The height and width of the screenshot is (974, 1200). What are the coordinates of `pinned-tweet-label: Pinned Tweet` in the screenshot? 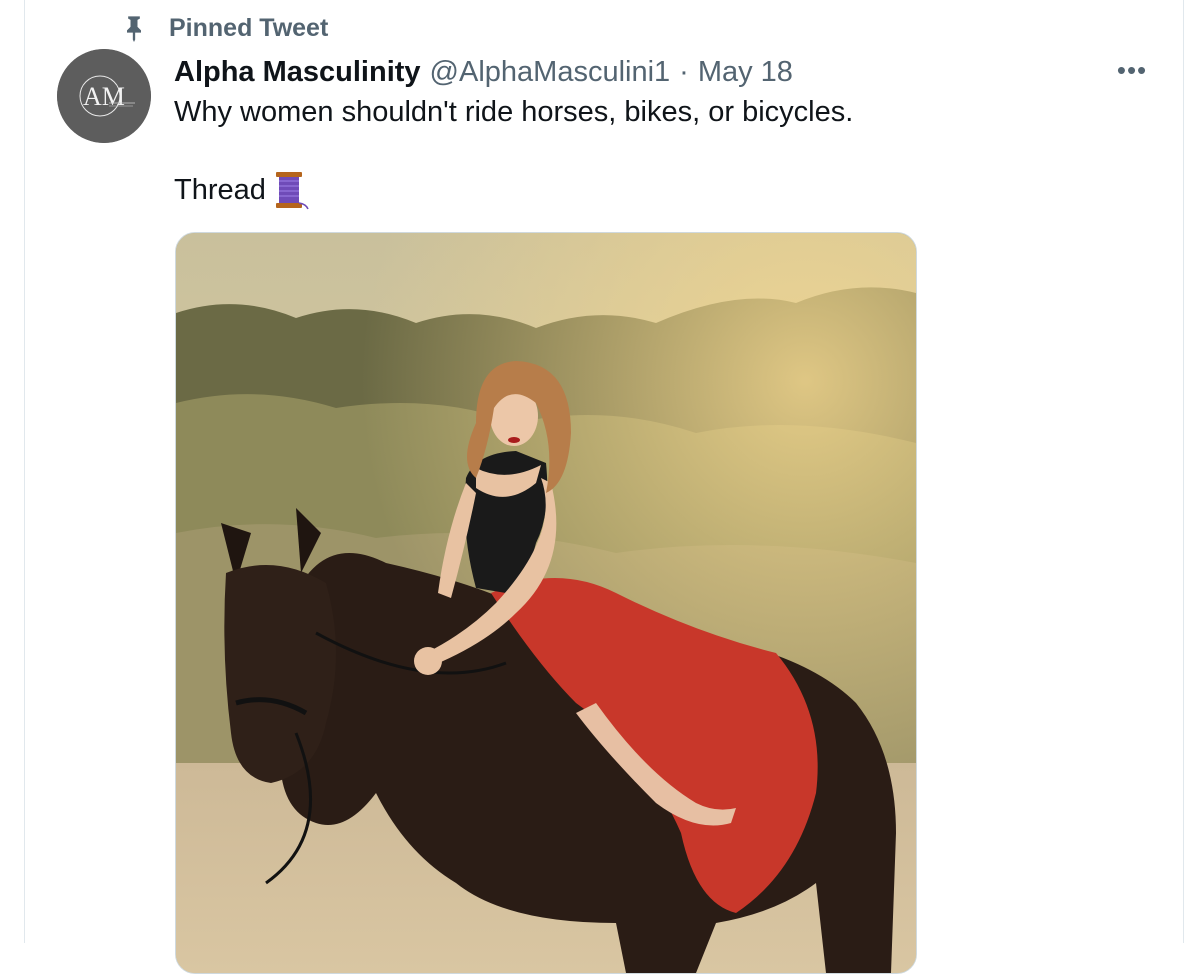 It's located at (249, 27).